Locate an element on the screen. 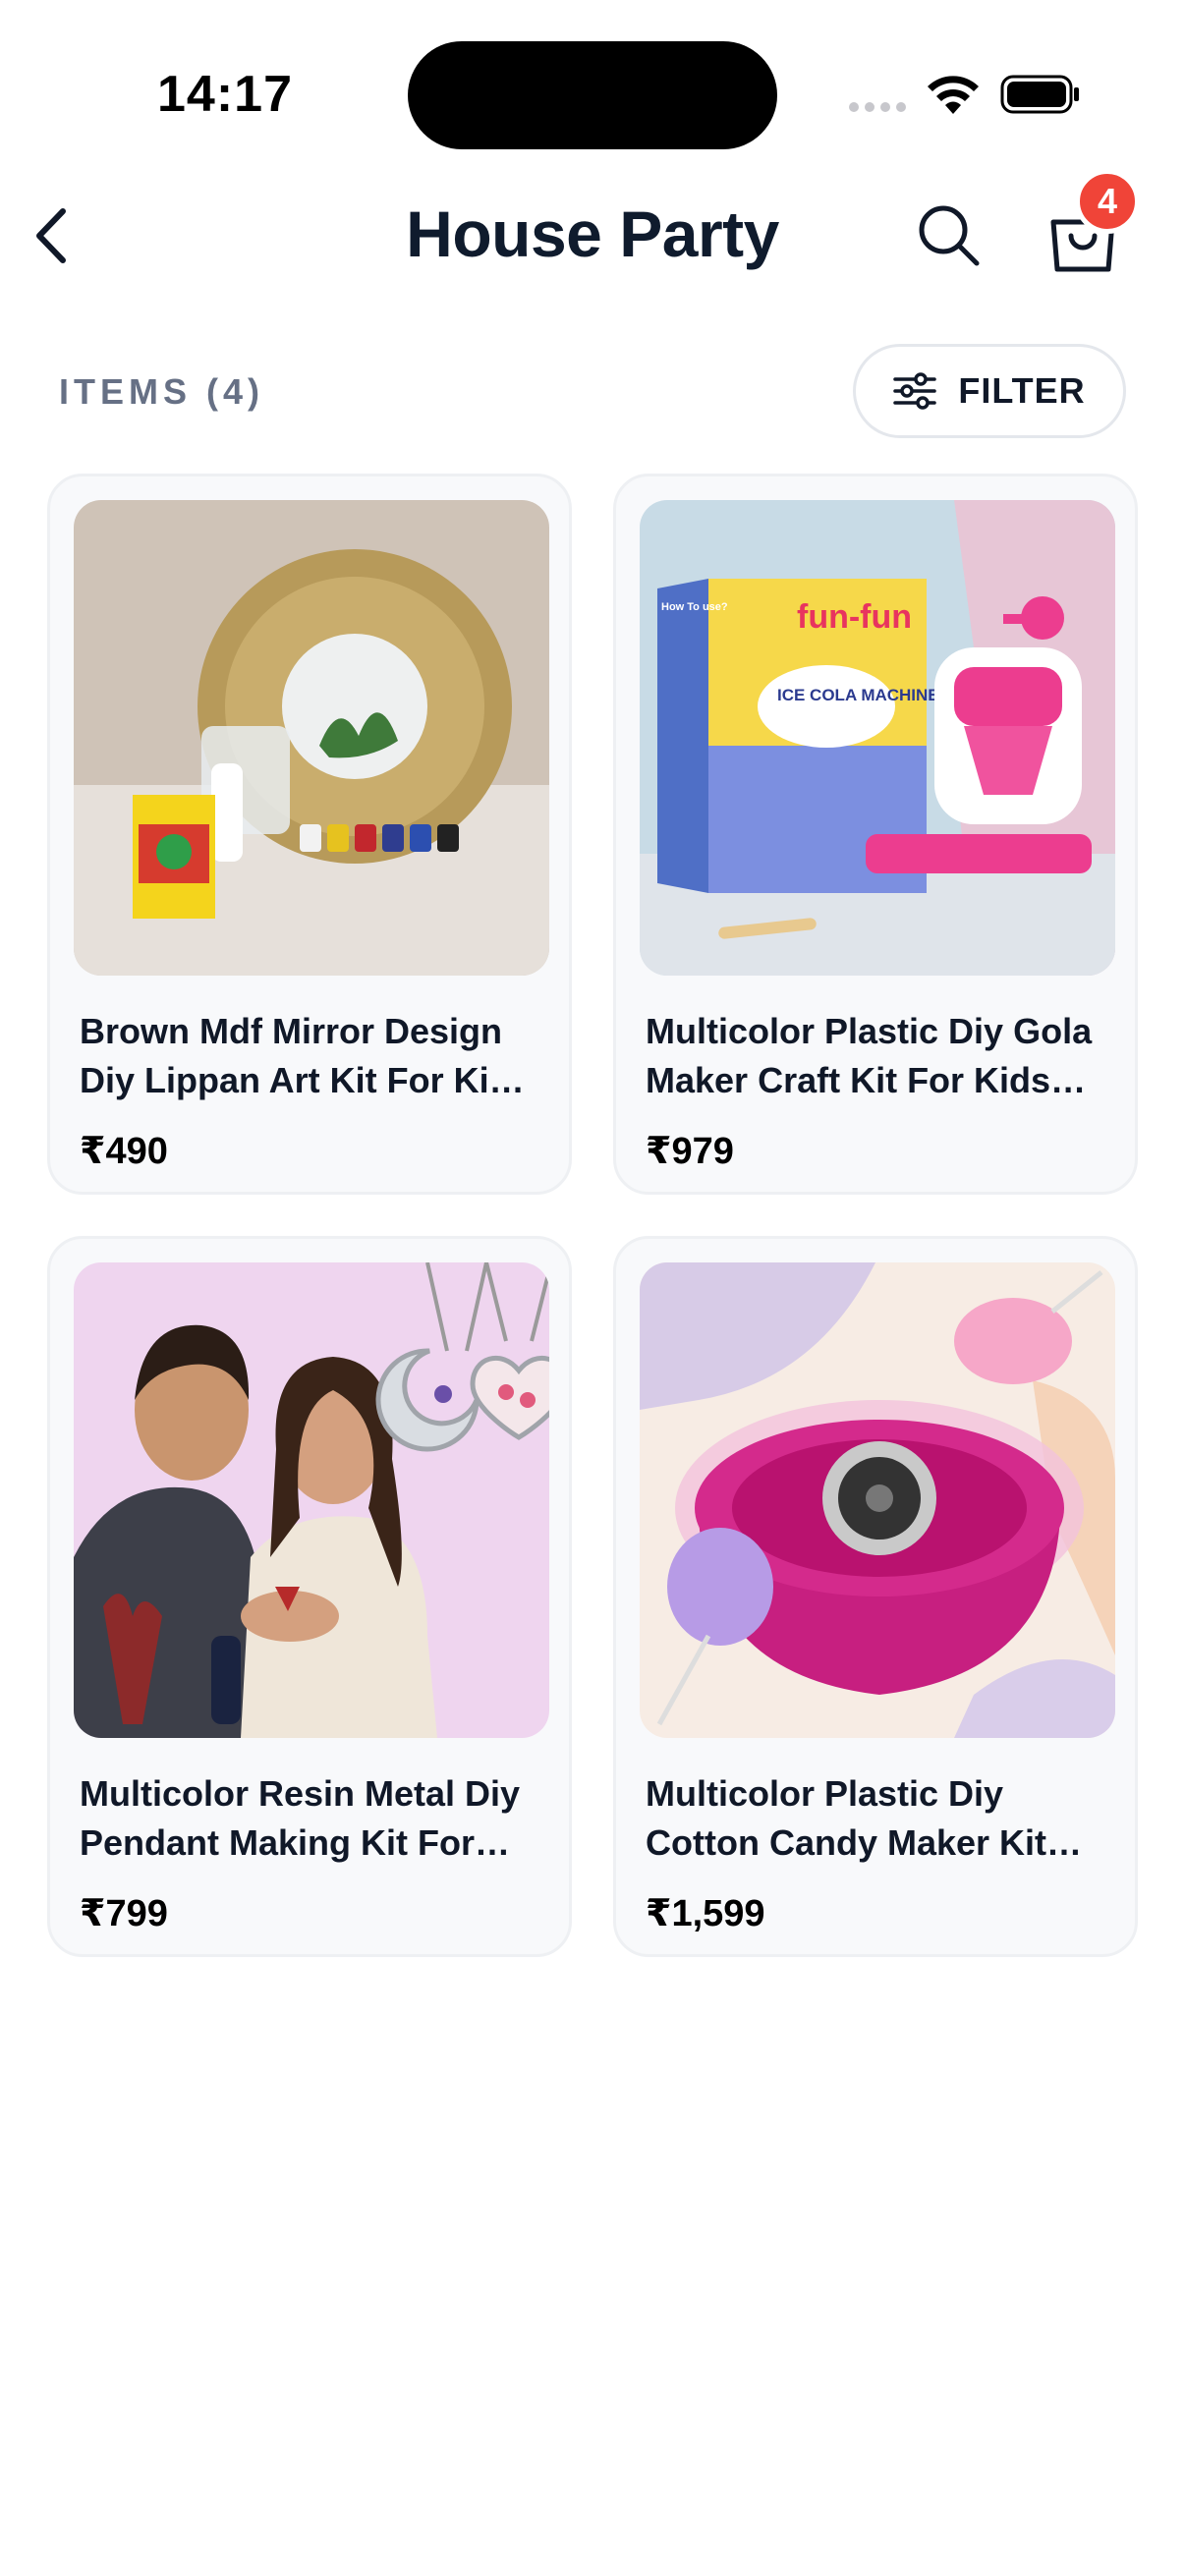  dynamic-island is located at coordinates (592, 95).